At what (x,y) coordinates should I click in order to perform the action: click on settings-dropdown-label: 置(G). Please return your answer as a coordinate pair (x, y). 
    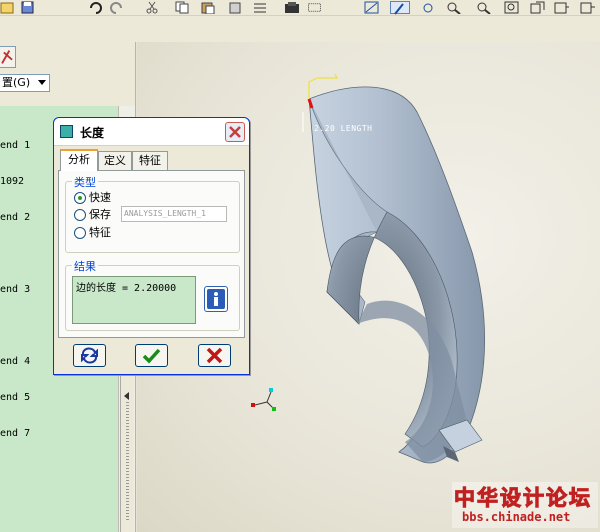
    Looking at the image, I should click on (16, 82).